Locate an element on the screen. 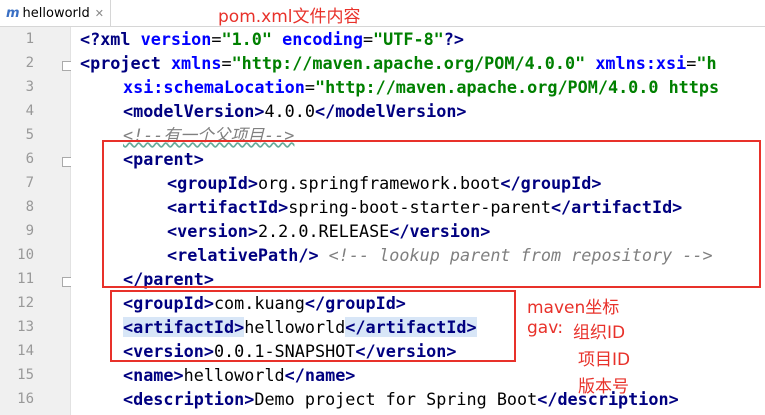 The height and width of the screenshot is (415, 765). line-number: 11 is located at coordinates (25, 279).